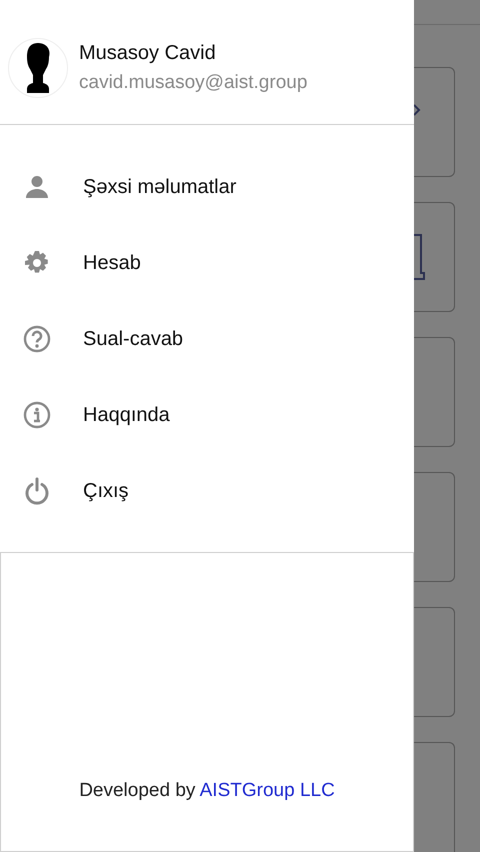 The width and height of the screenshot is (480, 852). I want to click on menu-item: Şəxsi məlumatlar, so click(207, 187).